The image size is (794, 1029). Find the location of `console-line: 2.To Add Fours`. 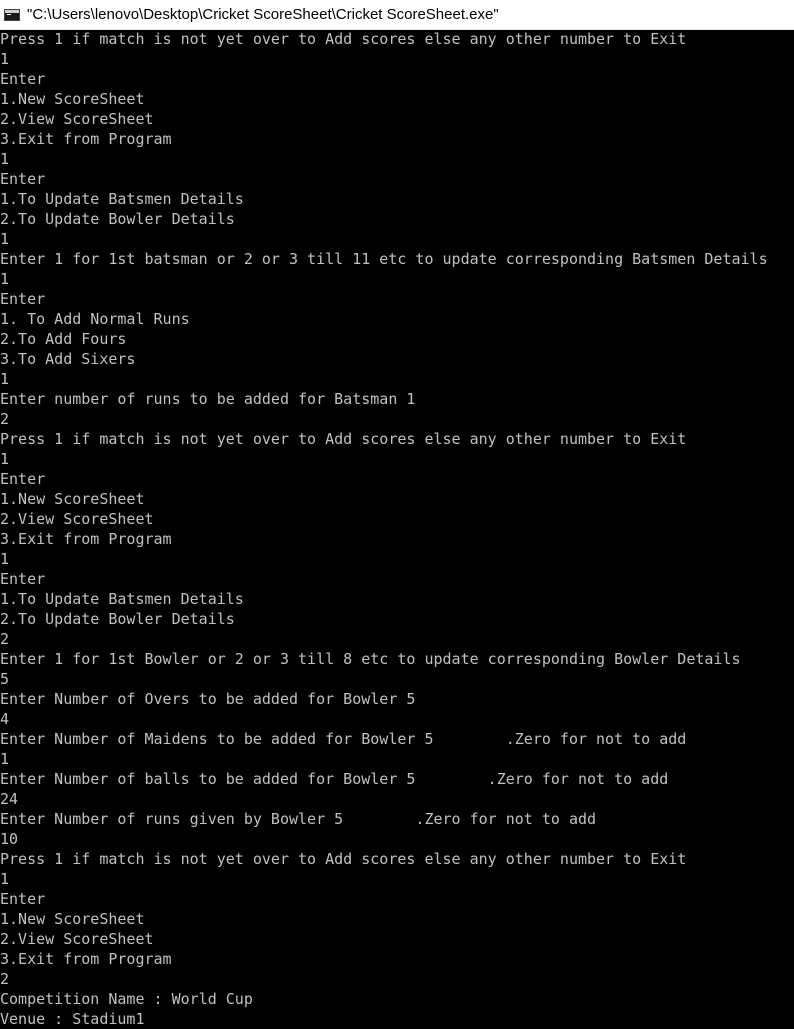

console-line: 2.To Add Fours is located at coordinates (63, 339).